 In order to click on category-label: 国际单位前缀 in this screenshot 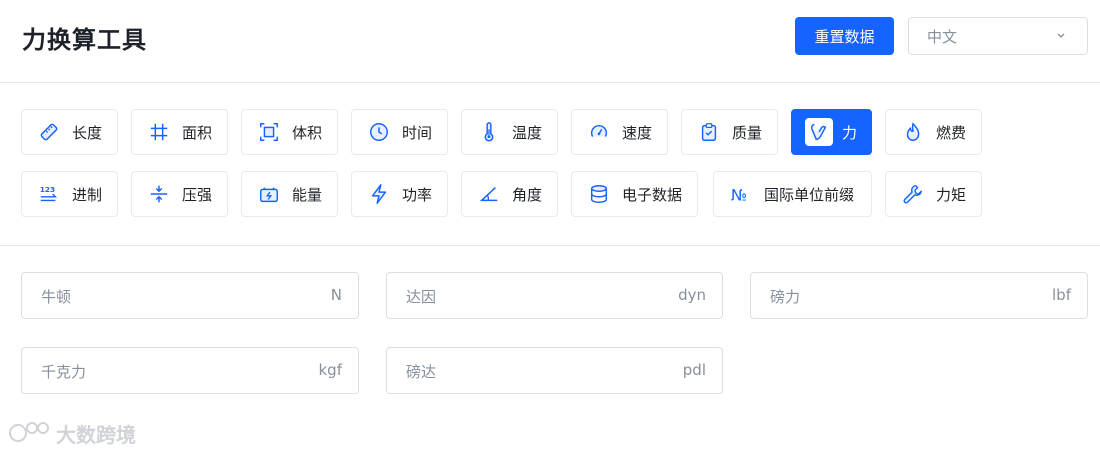, I will do `click(809, 194)`.